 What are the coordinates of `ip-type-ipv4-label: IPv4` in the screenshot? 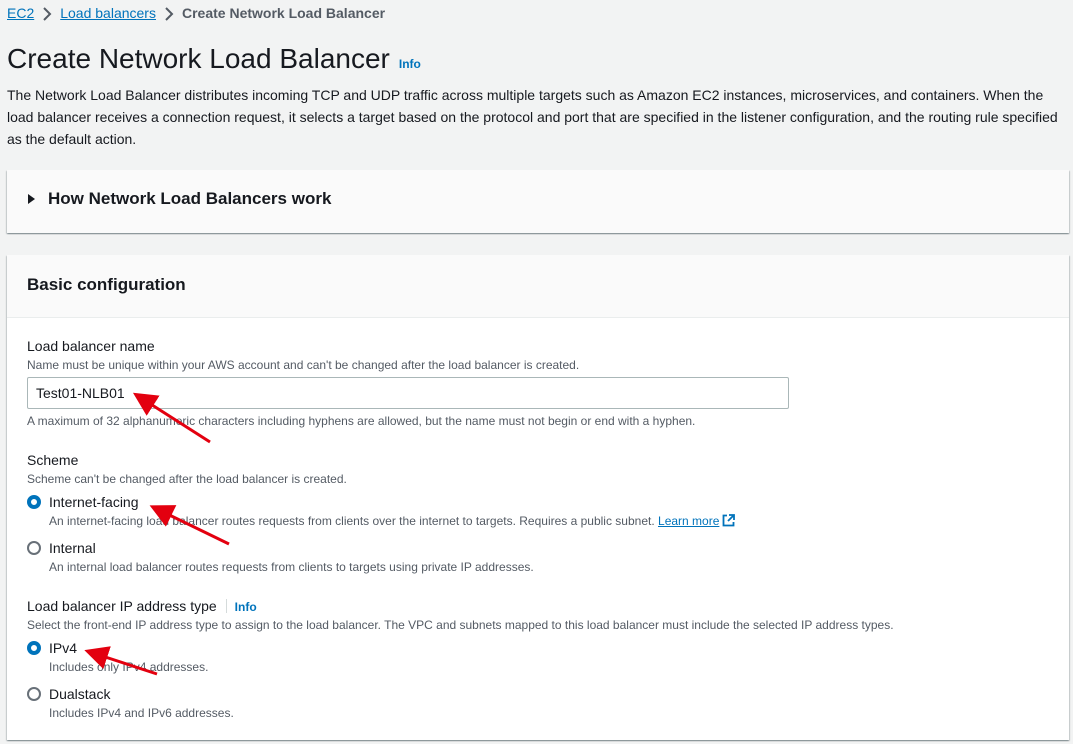 It's located at (63, 648).